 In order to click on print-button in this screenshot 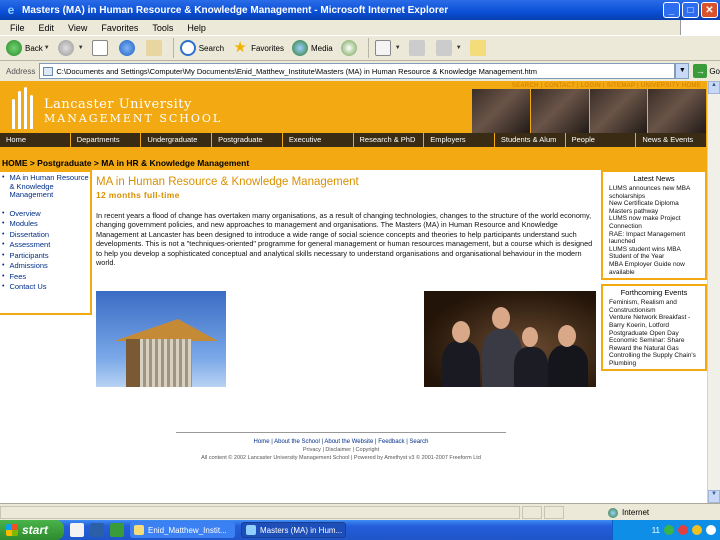, I will do `click(418, 48)`.